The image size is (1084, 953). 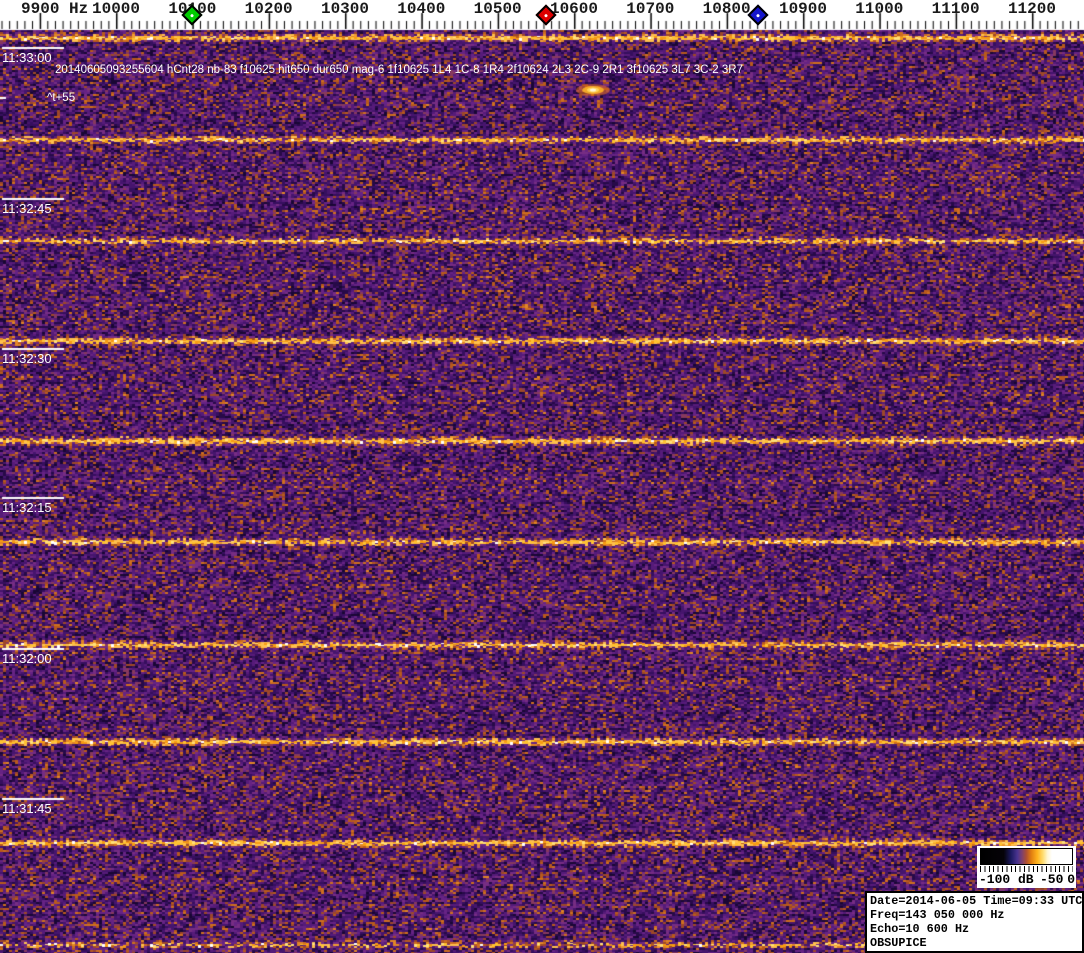 I want to click on time-axis-label: 11:31:45, so click(x=27, y=808).